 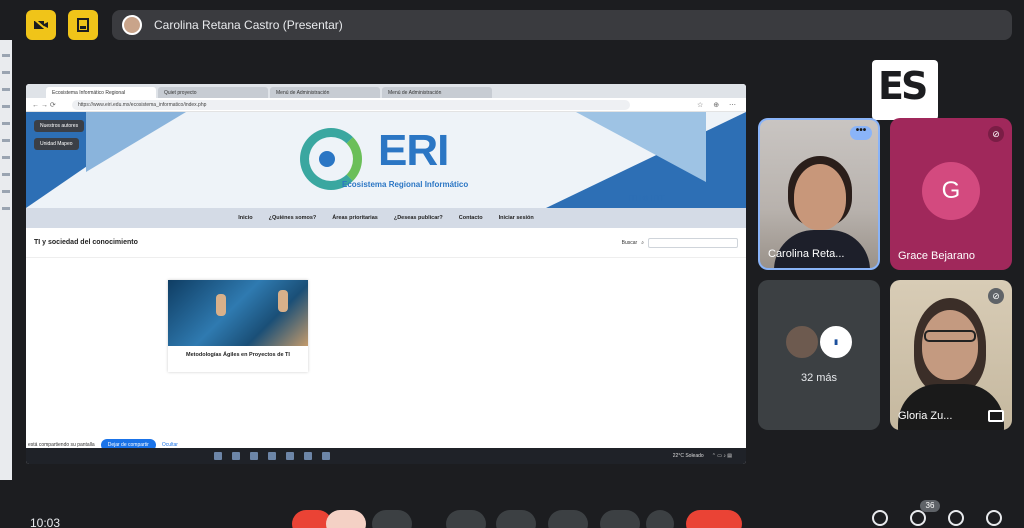 I want to click on taskbar-icons, so click(x=272, y=456).